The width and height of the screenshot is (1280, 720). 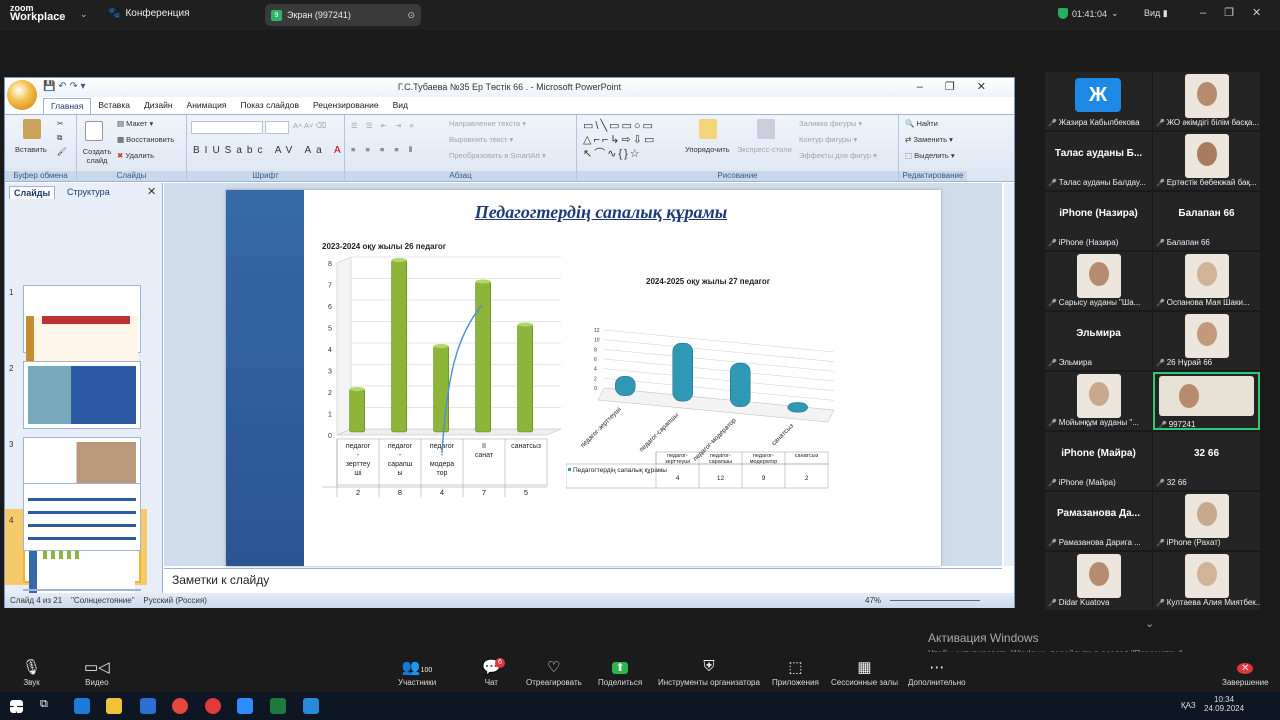 I want to click on window-controls: –❐✕, so click(x=1239, y=12).